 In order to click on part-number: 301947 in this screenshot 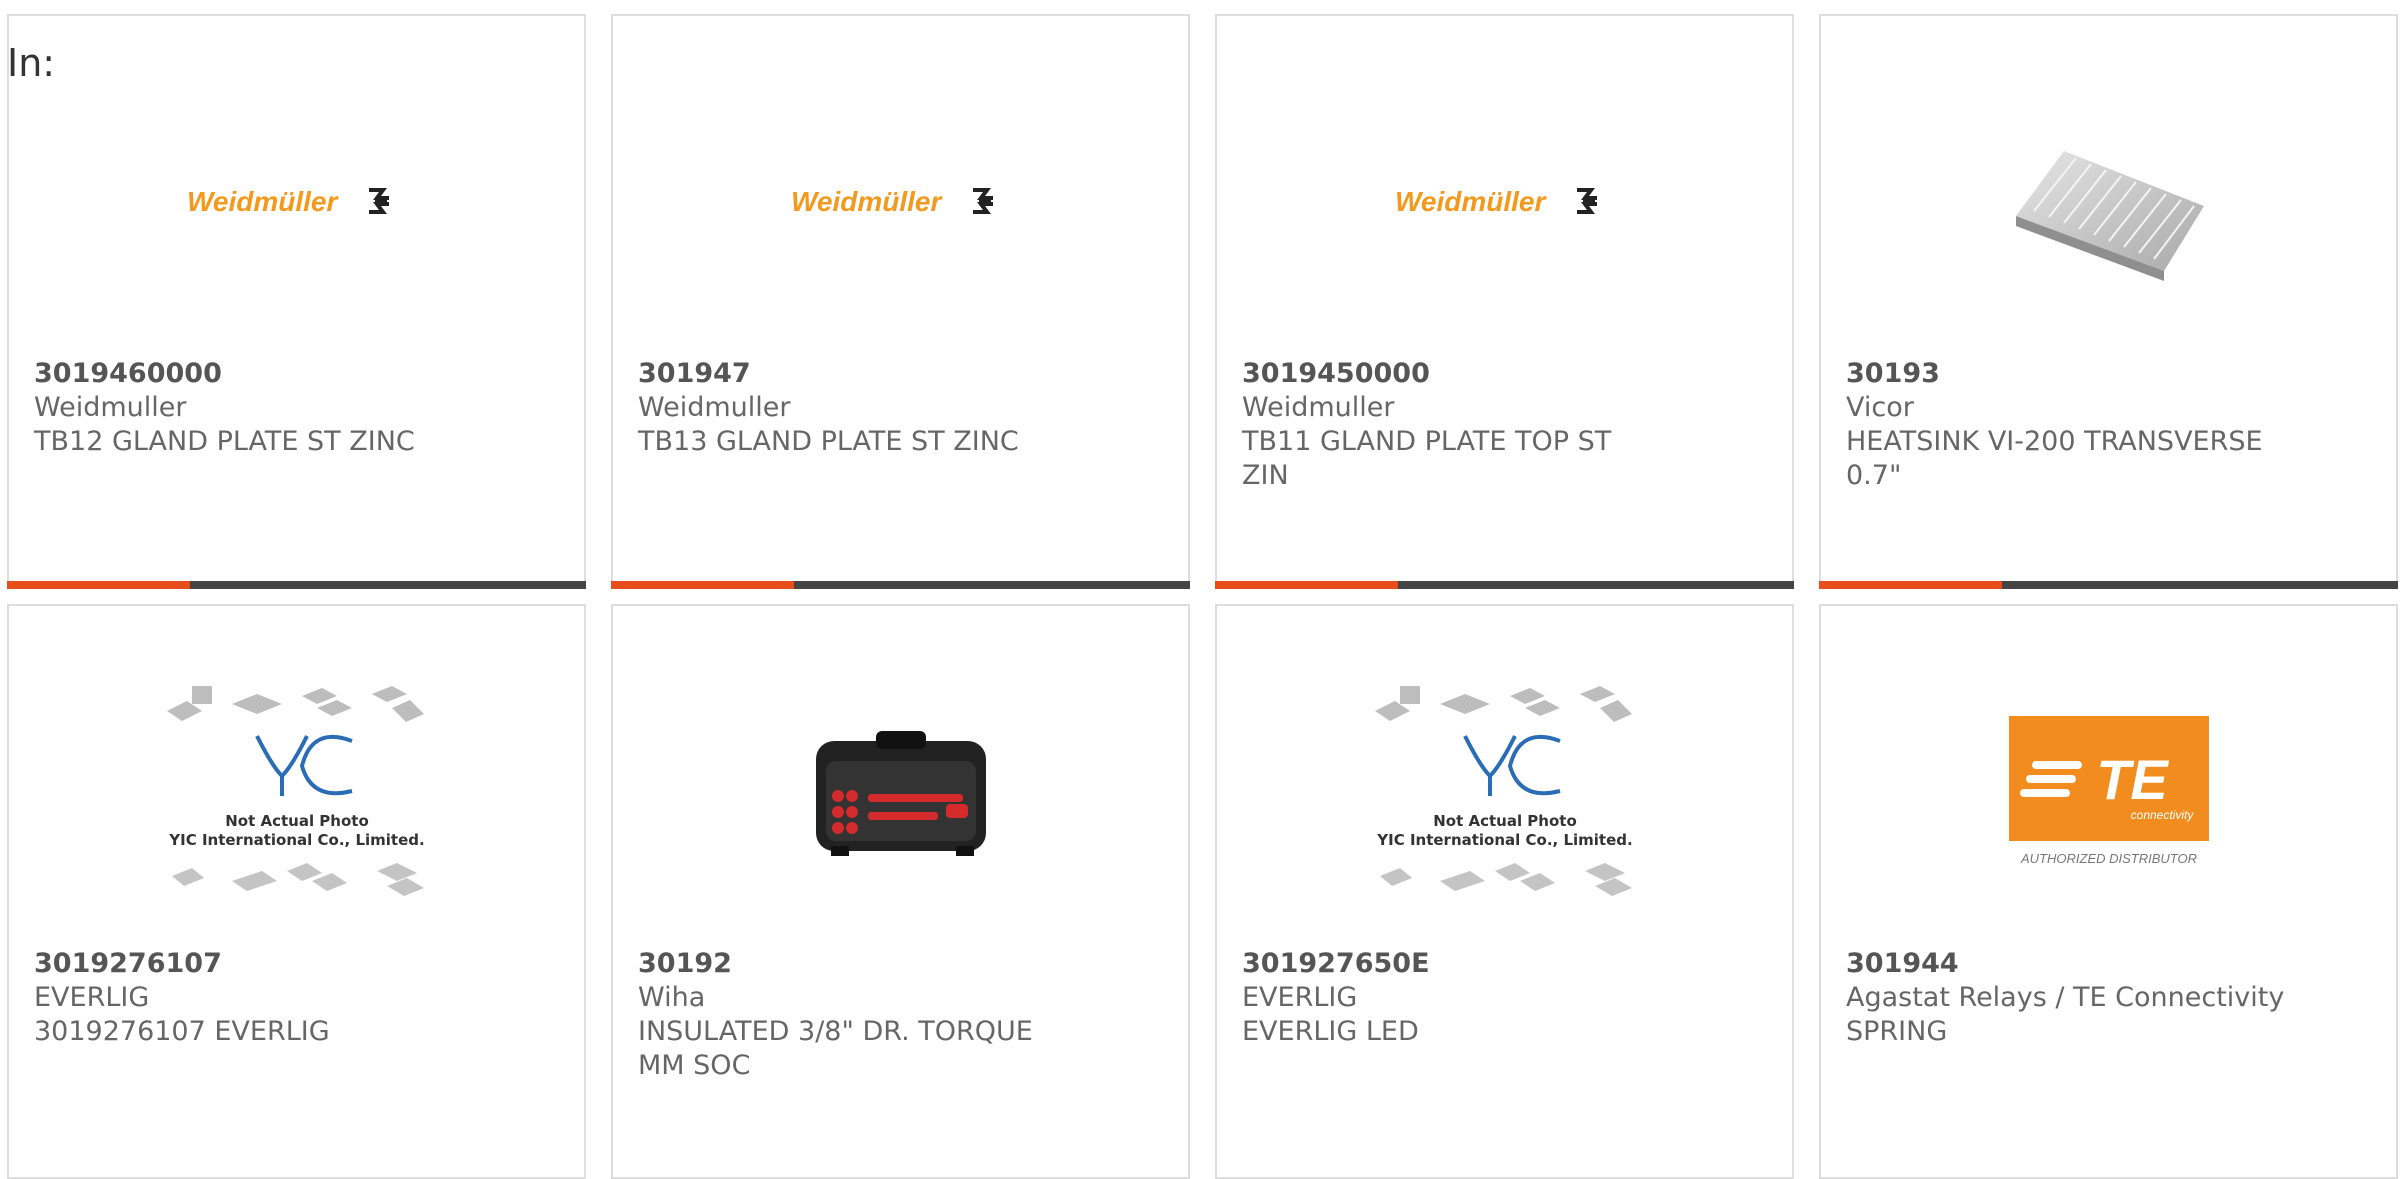, I will do `click(900, 374)`.